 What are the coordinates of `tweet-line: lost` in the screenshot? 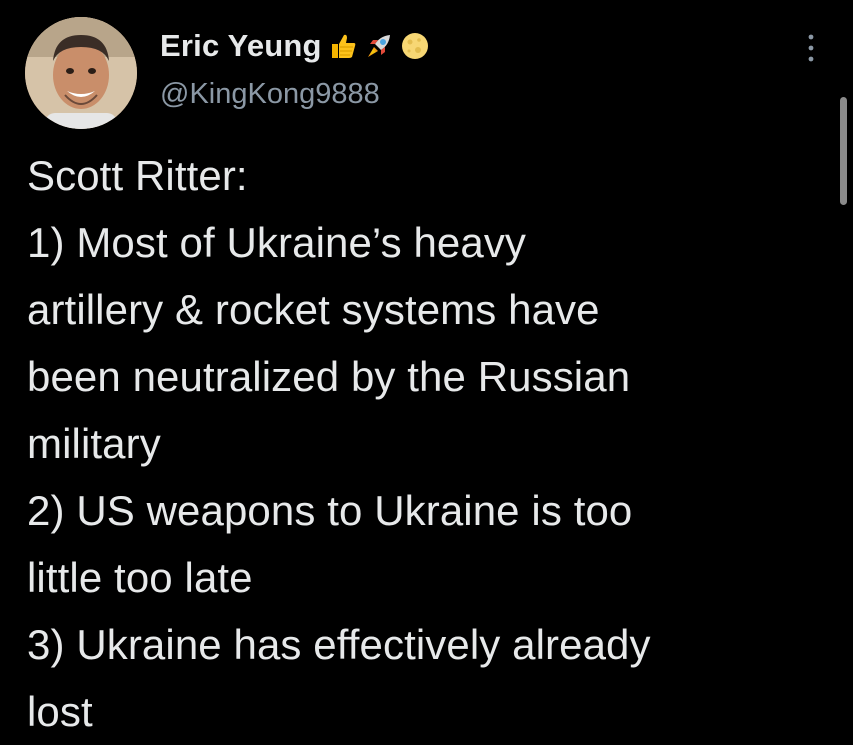 It's located at (60, 711).